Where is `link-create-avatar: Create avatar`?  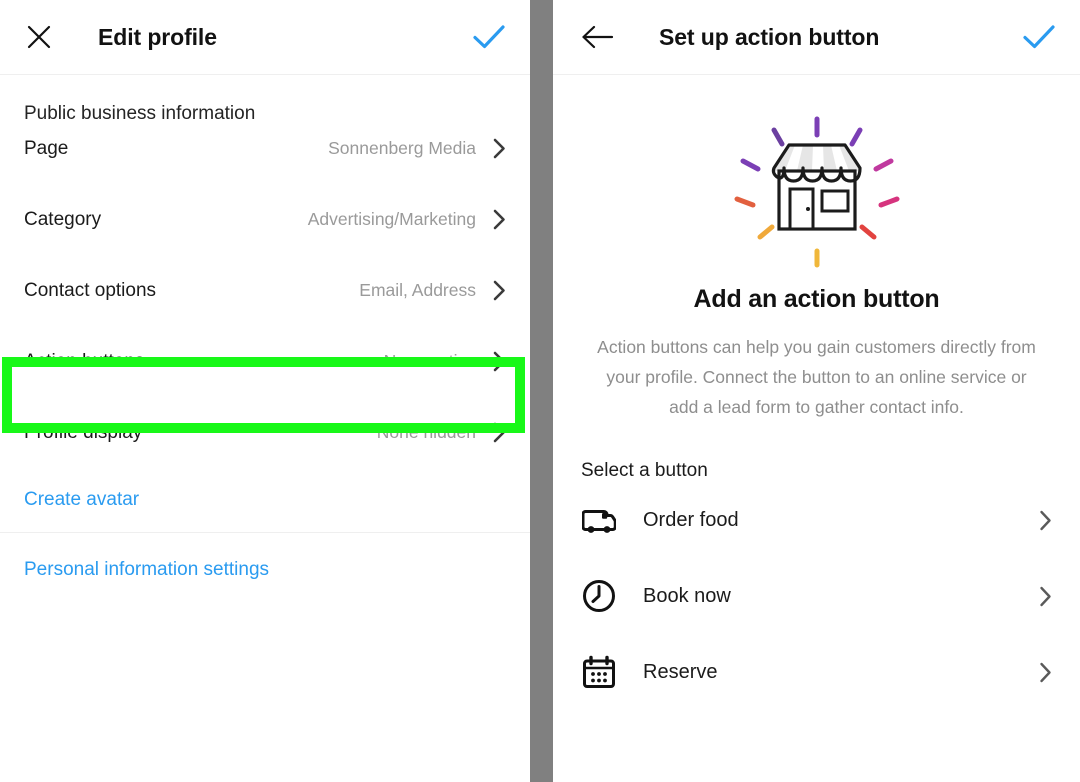
link-create-avatar: Create avatar is located at coordinates (265, 500).